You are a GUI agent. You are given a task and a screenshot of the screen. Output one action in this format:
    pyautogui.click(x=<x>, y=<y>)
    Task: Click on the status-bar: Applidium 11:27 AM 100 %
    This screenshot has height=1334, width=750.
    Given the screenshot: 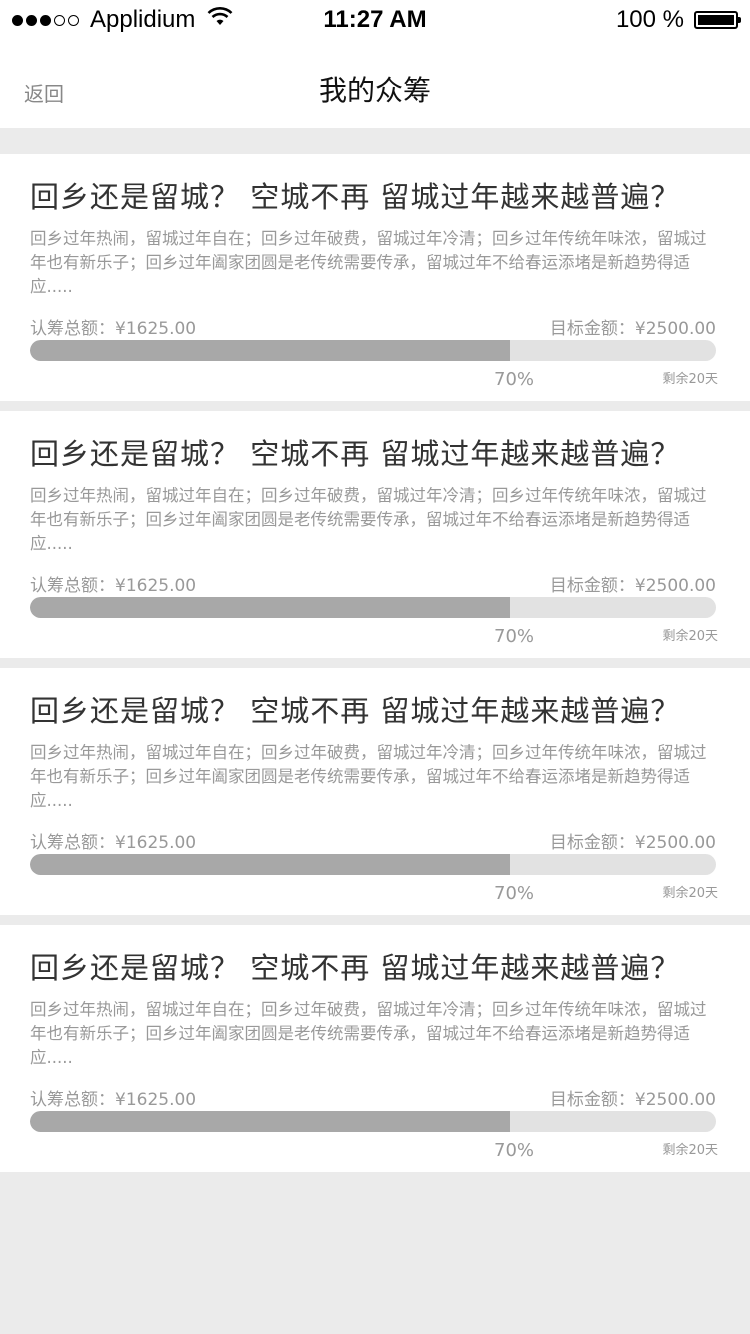 What is the action you would take?
    pyautogui.click(x=375, y=20)
    